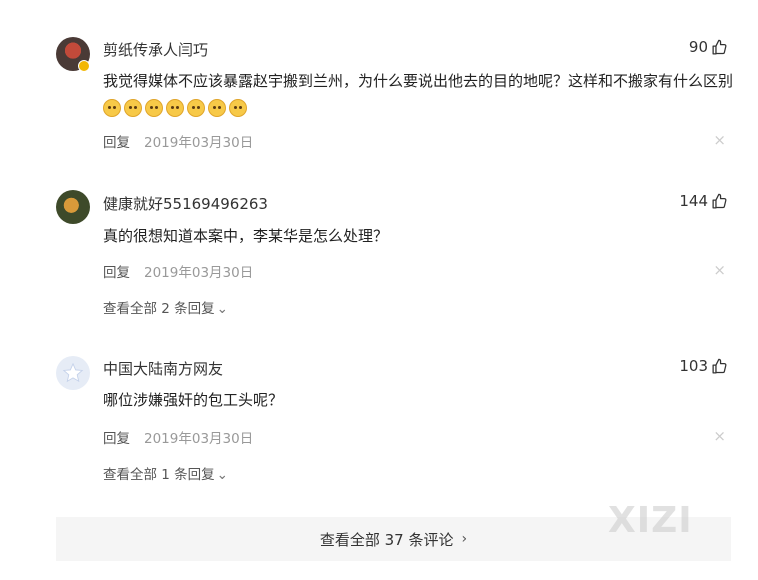  I want to click on chevron-right-icon: ›, so click(464, 539).